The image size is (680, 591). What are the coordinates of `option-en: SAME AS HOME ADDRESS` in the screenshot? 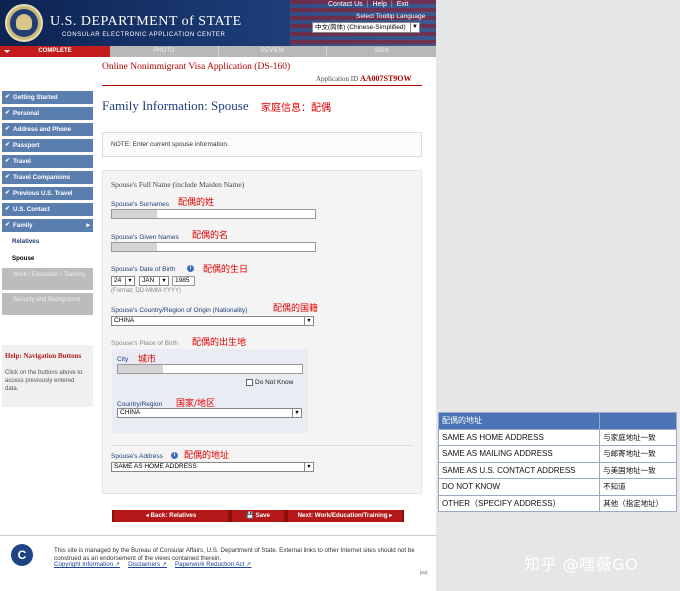 It's located at (519, 437).